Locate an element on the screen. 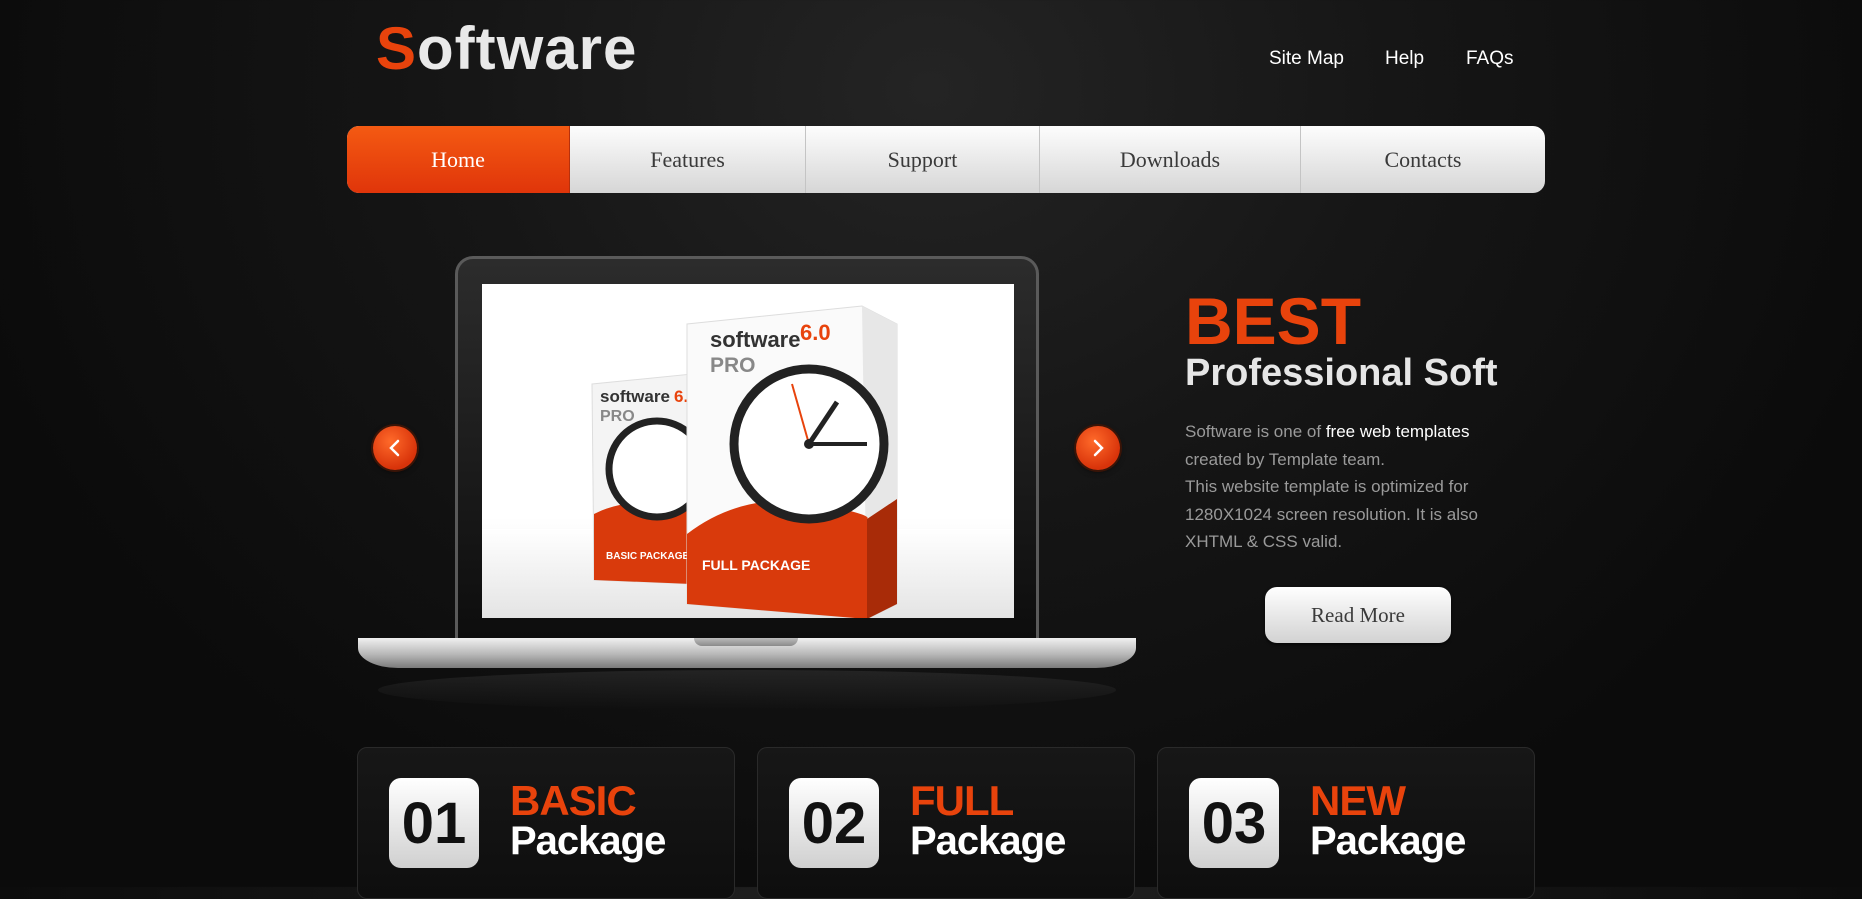 The width and height of the screenshot is (1862, 899). nav-item-support: Support is located at coordinates (923, 159).